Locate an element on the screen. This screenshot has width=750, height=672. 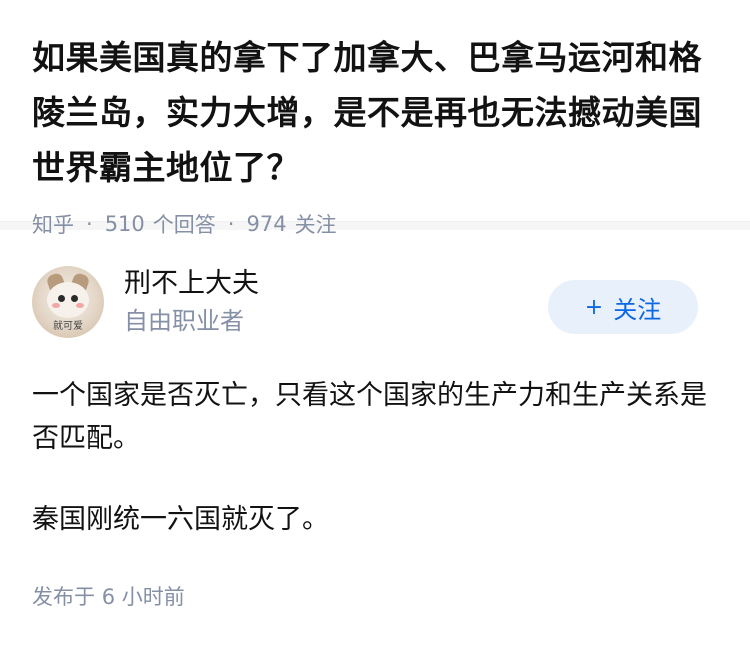
publish-time: 6 小时前 is located at coordinates (143, 597).